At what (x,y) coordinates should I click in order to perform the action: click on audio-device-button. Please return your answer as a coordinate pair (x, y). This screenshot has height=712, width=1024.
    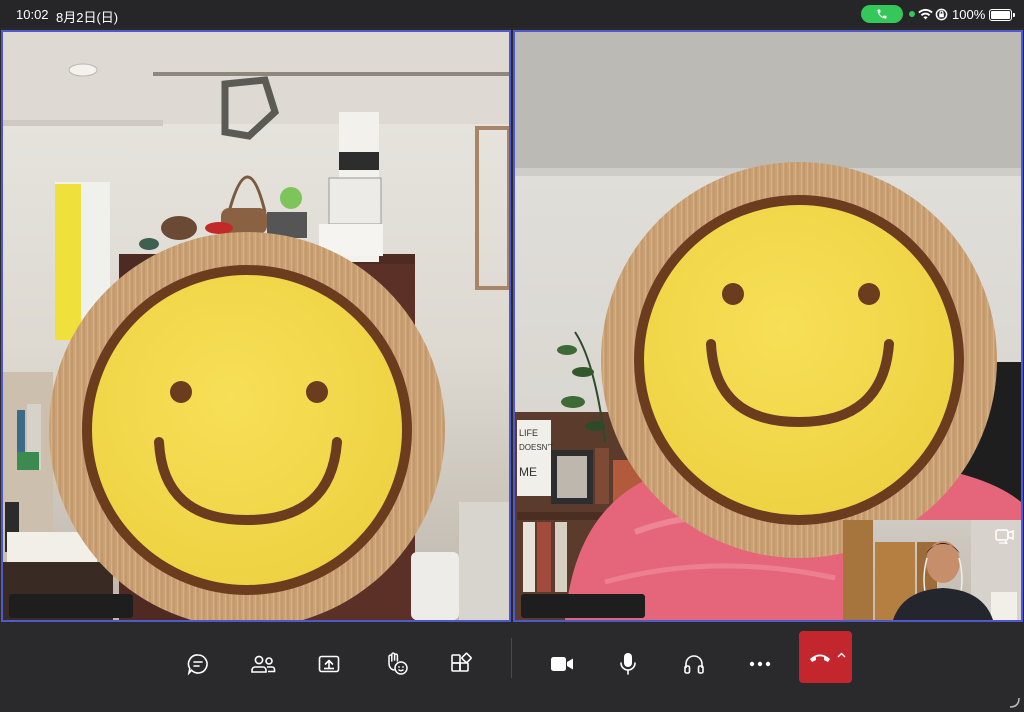
    Looking at the image, I should click on (694, 664).